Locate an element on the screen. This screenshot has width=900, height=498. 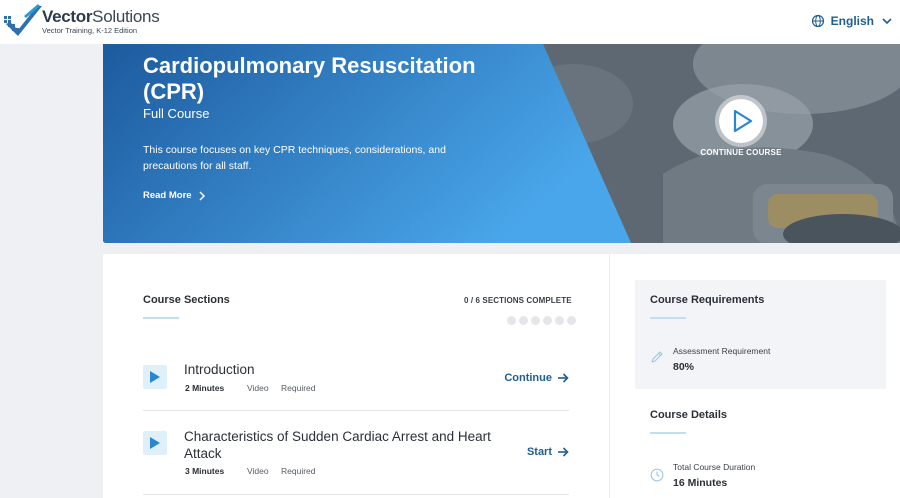
chevron-right-icon is located at coordinates (202, 195).